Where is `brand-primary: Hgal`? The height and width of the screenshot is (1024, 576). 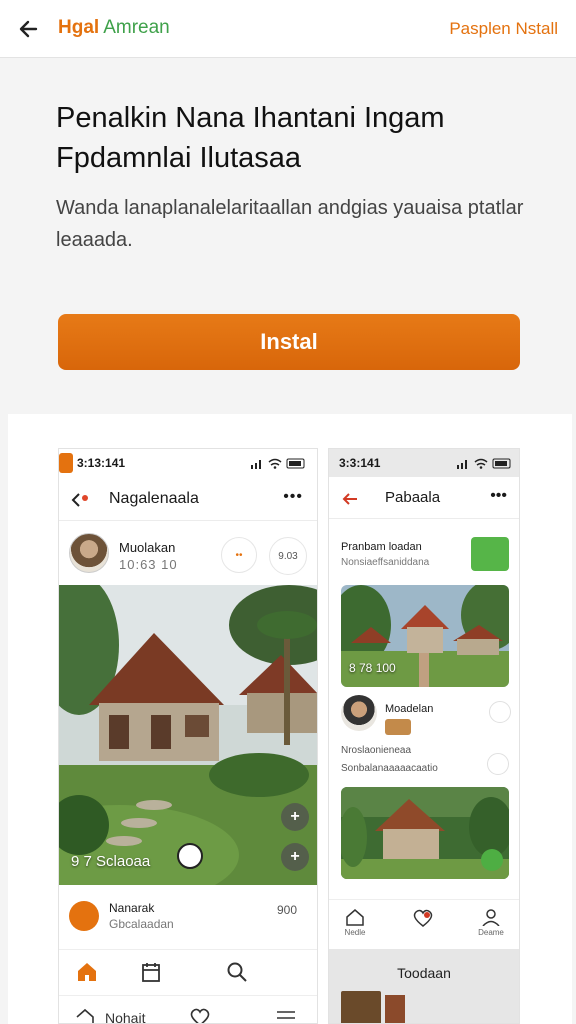 brand-primary: Hgal is located at coordinates (79, 27).